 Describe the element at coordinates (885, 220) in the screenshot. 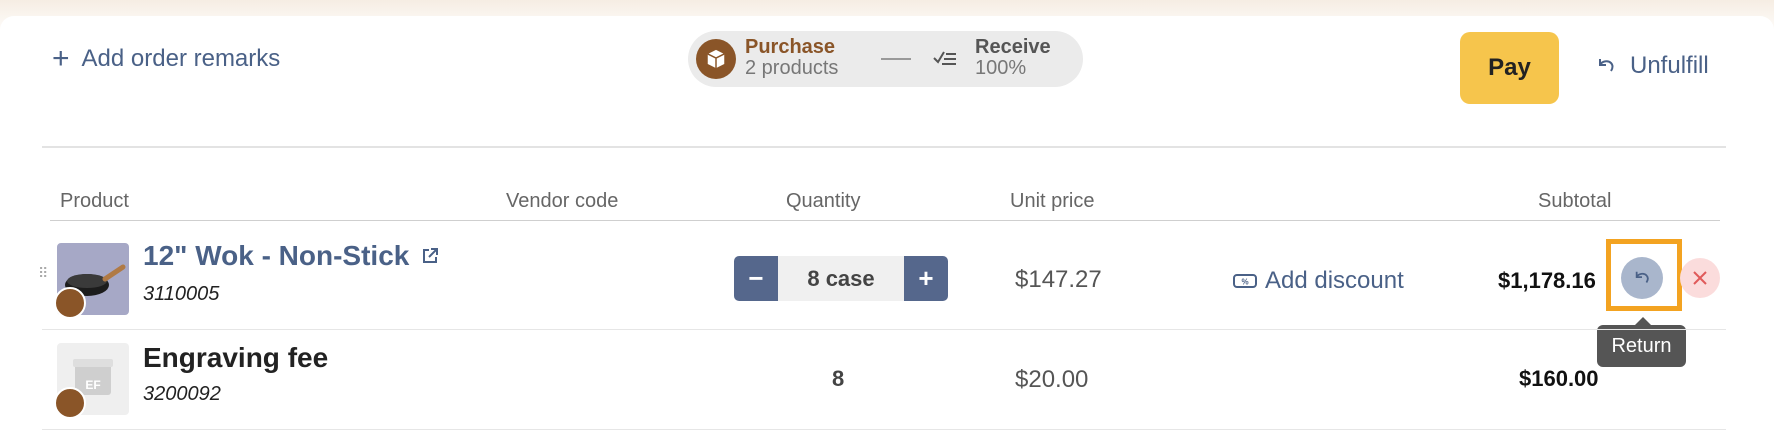

I see `header-divider` at that location.